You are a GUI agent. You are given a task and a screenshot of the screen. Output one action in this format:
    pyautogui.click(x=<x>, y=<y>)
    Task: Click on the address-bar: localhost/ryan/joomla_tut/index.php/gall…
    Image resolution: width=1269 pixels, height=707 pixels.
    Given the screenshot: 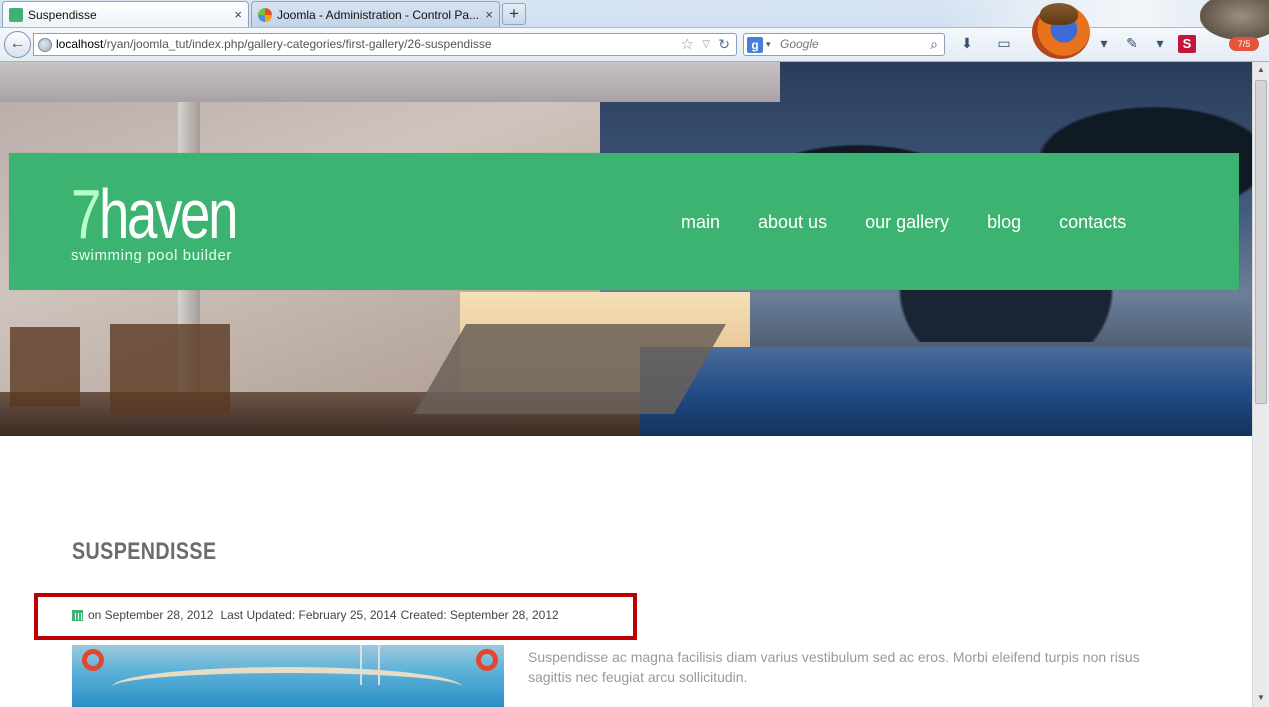 What is the action you would take?
    pyautogui.click(x=385, y=44)
    